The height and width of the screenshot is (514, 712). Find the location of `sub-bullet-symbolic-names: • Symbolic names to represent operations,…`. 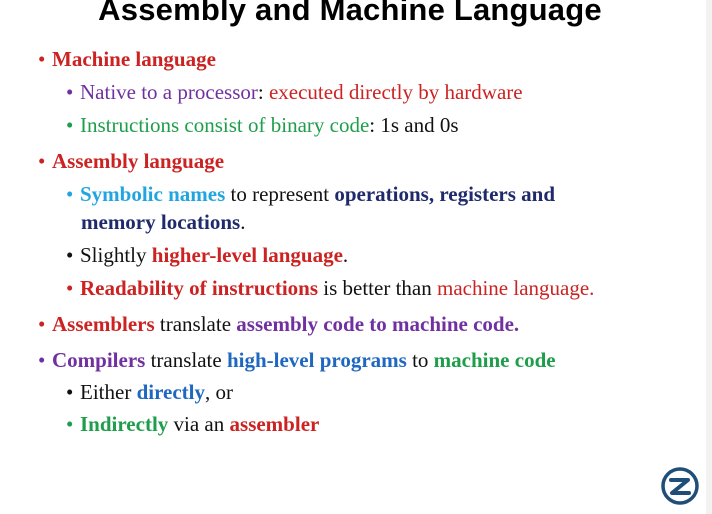

sub-bullet-symbolic-names: • Symbolic names to represent operations,… is located at coordinates (310, 194).